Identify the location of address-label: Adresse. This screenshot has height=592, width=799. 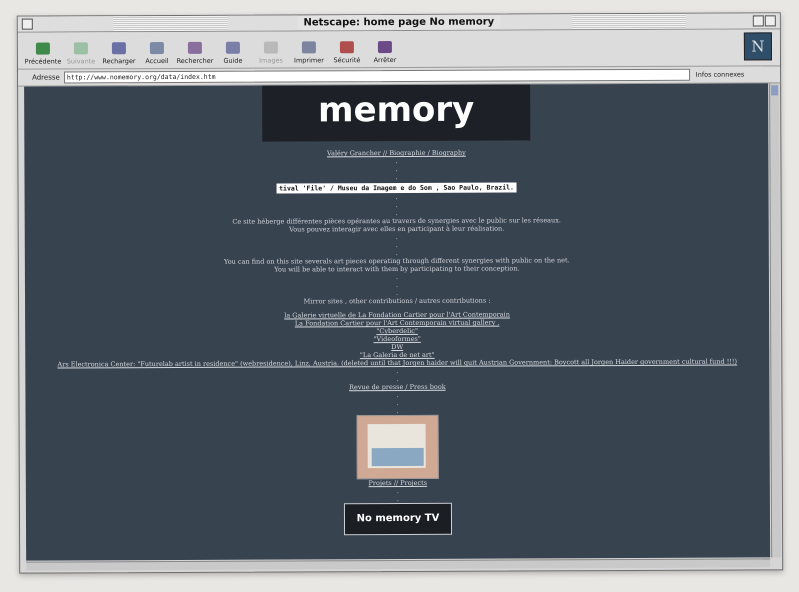
(46, 77).